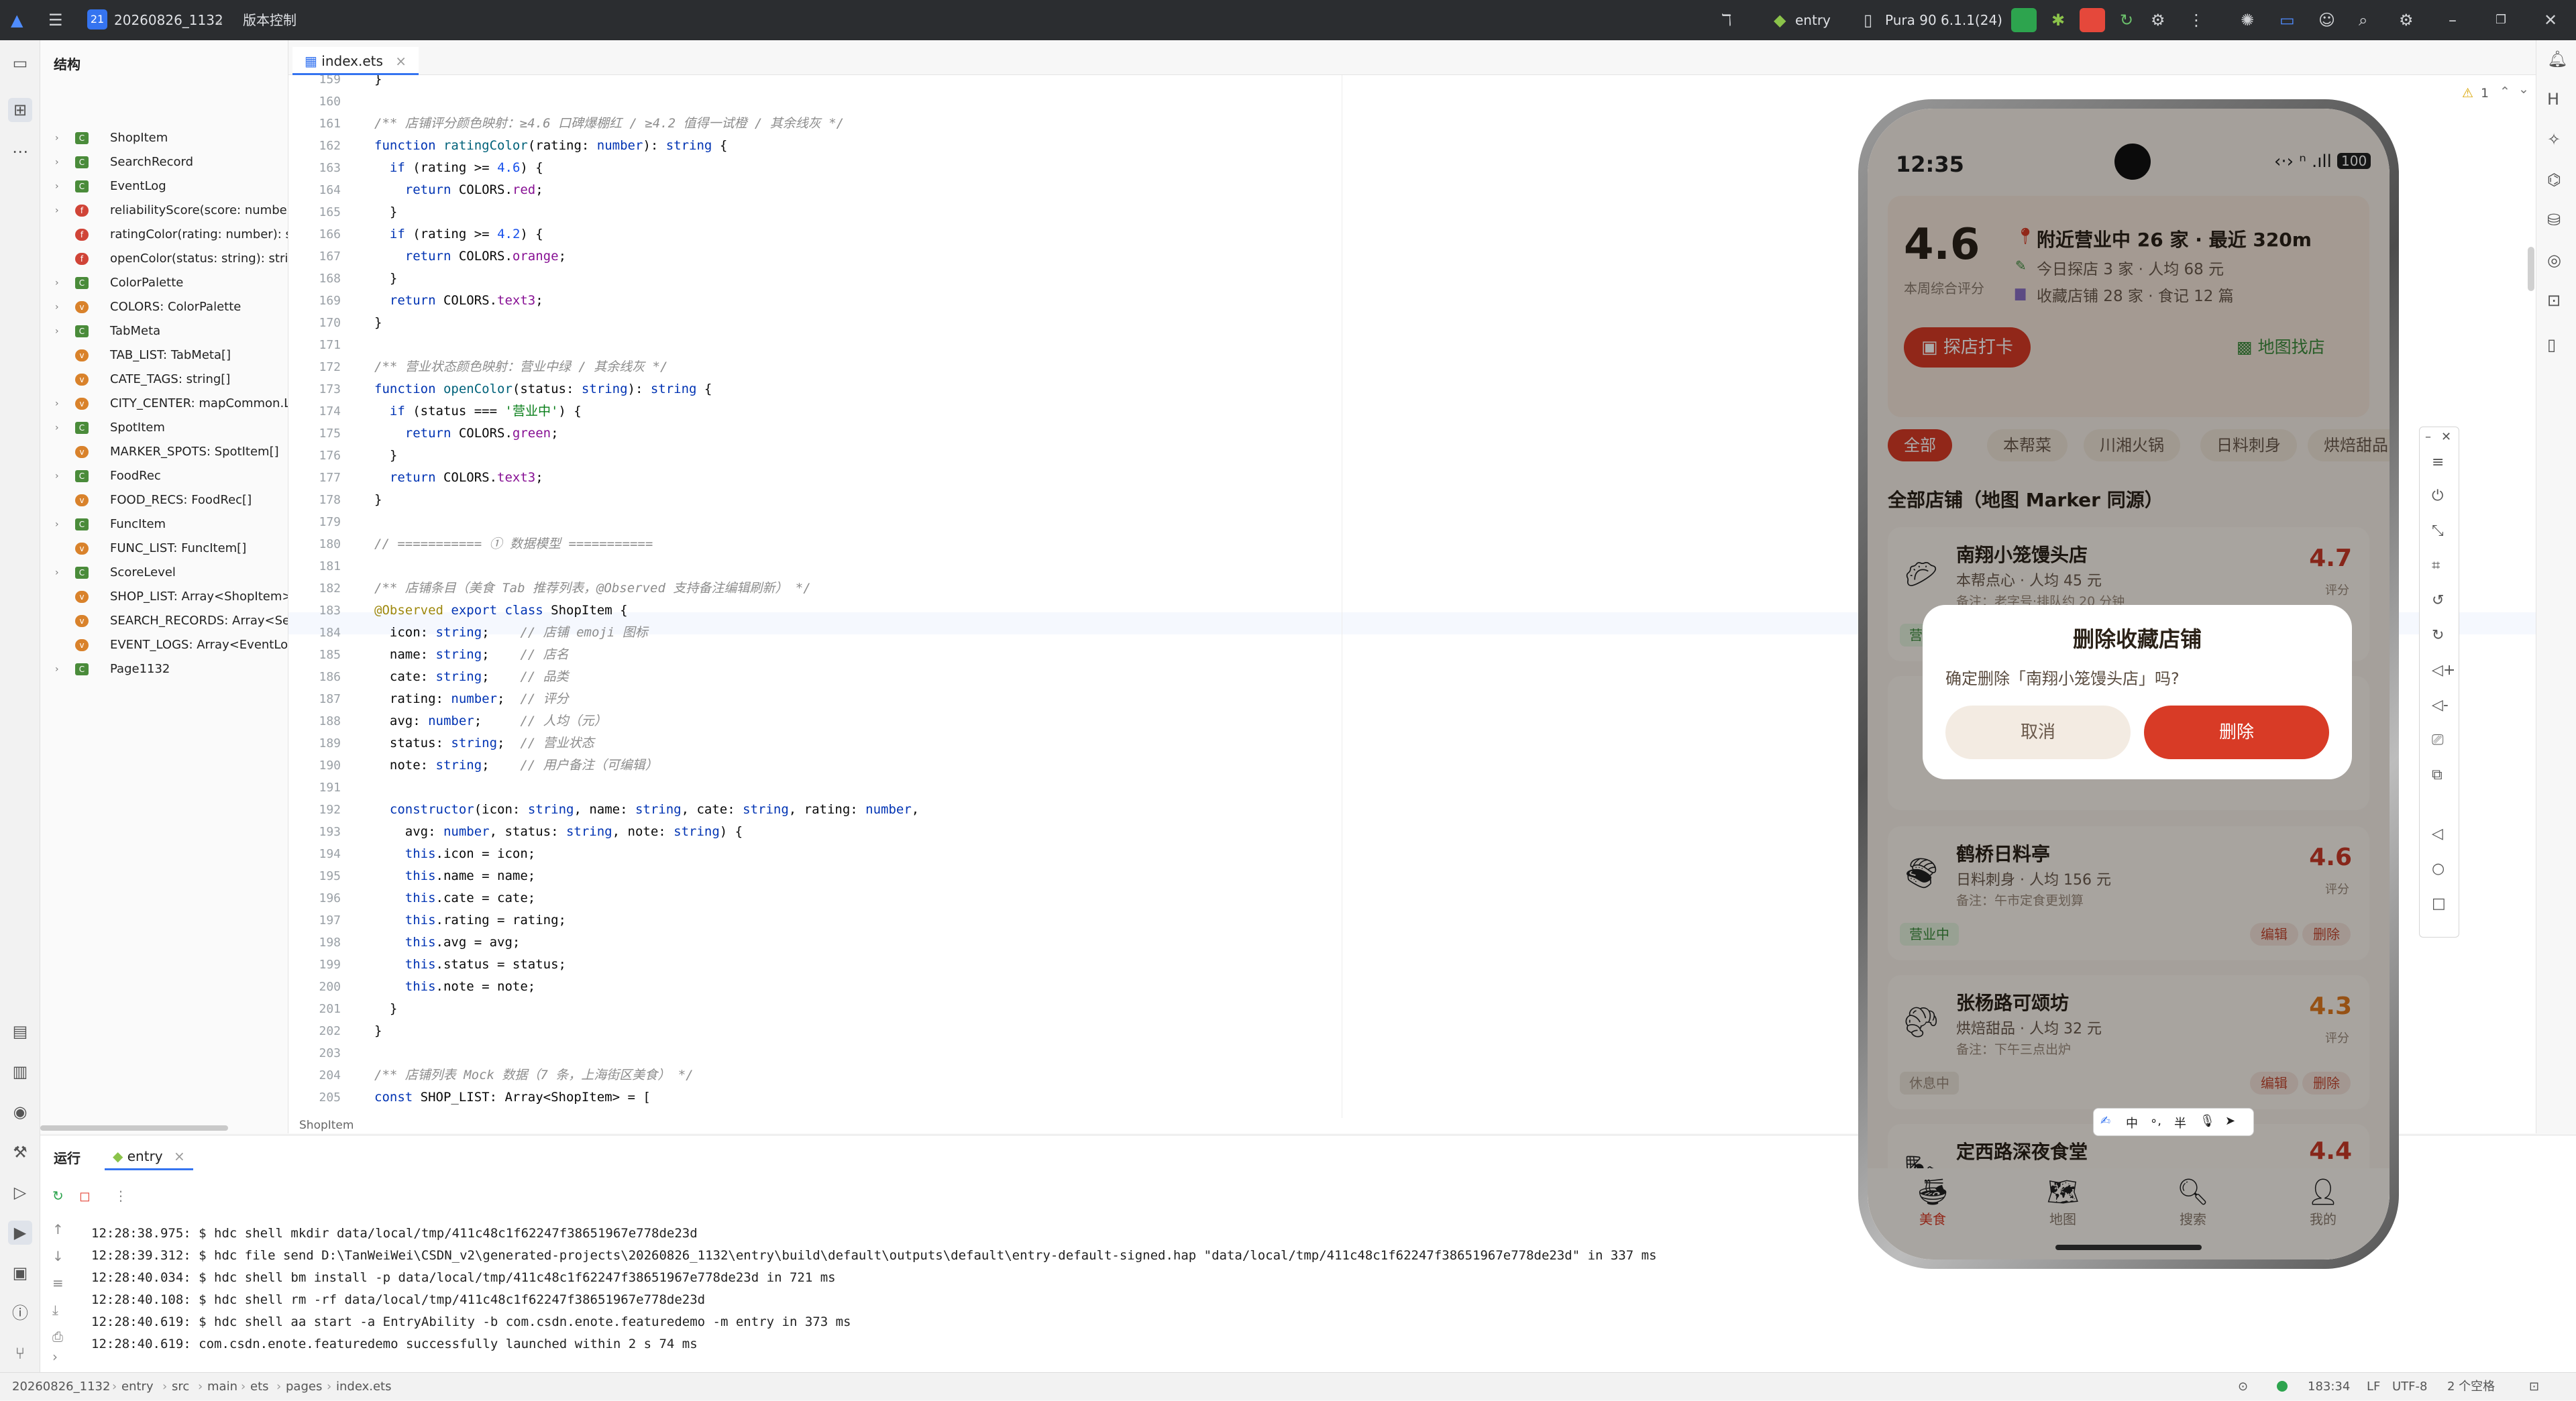 The width and height of the screenshot is (2576, 1401). What do you see at coordinates (2467, 93) in the screenshot?
I see `warning-icon: ⚠` at bounding box center [2467, 93].